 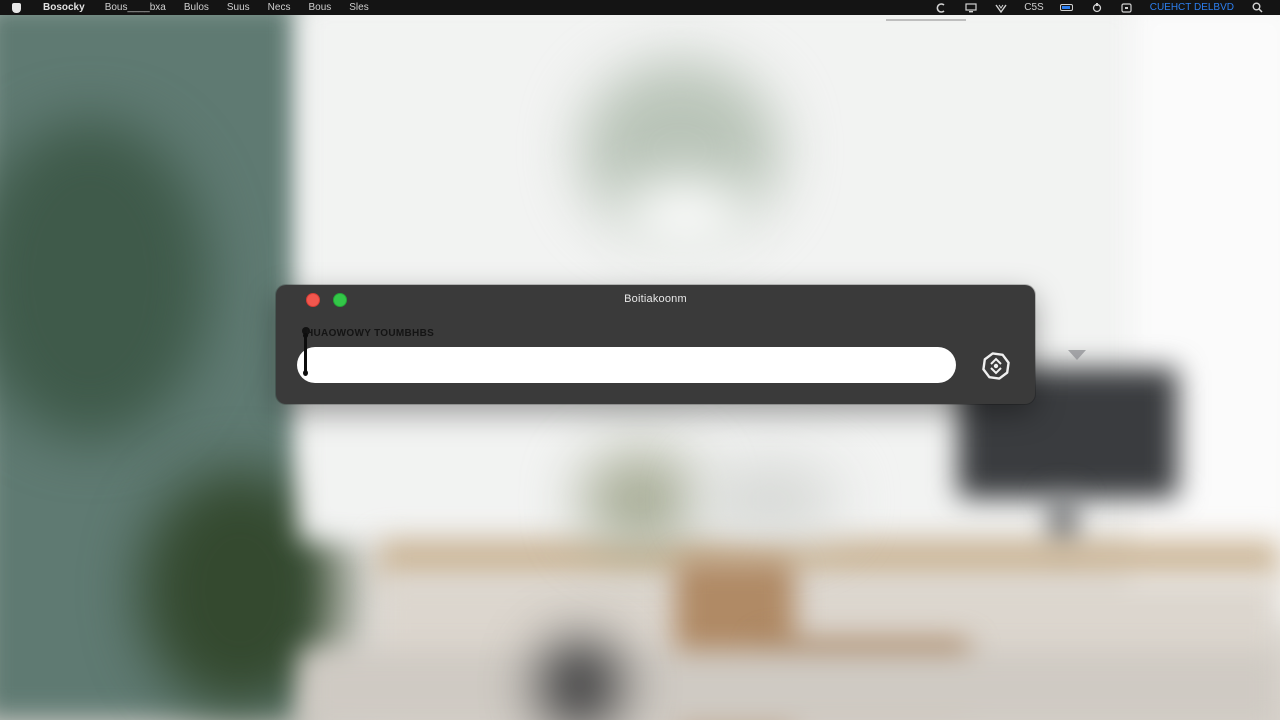 I want to click on text-cursor-icon, so click(x=305, y=354).